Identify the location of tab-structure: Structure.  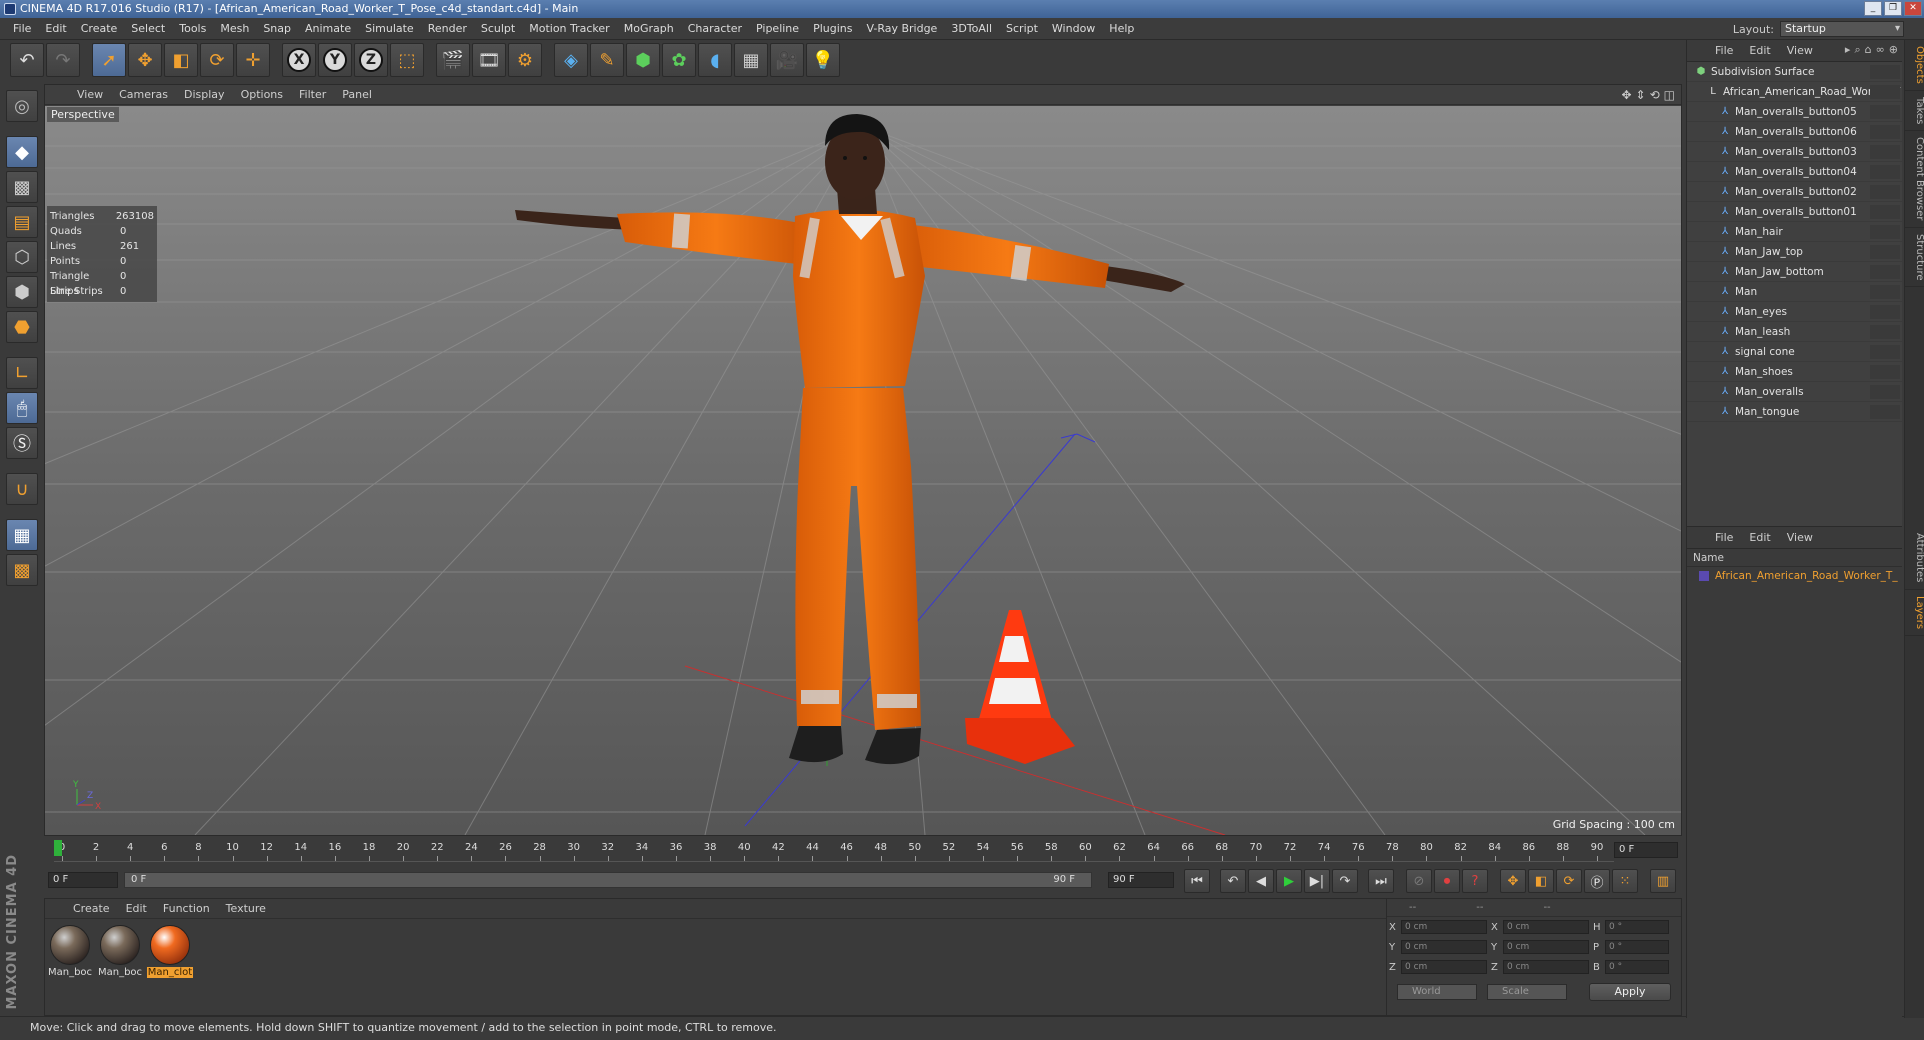
(1914, 258).